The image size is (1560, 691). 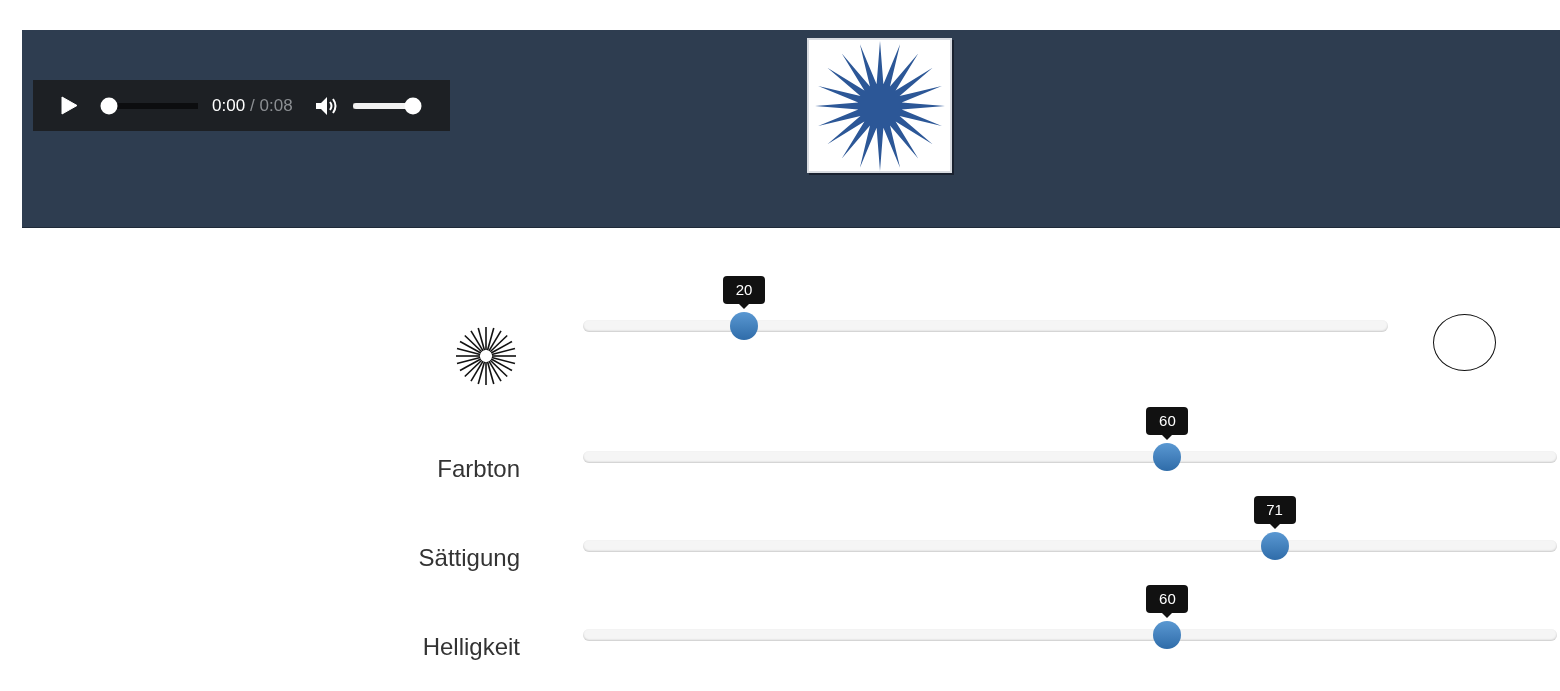 I want to click on elapsed-time: 0:00, so click(x=229, y=105).